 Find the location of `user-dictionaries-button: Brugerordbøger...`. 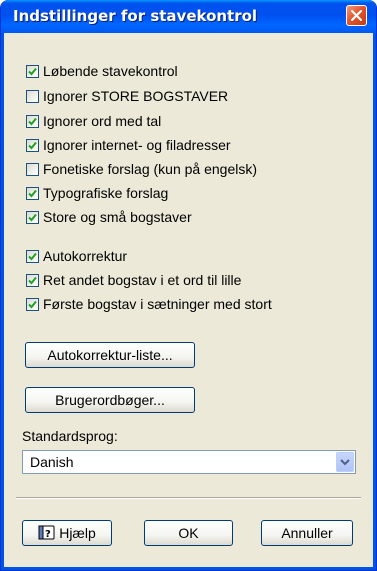

user-dictionaries-button: Brugerordbøger... is located at coordinates (110, 400).